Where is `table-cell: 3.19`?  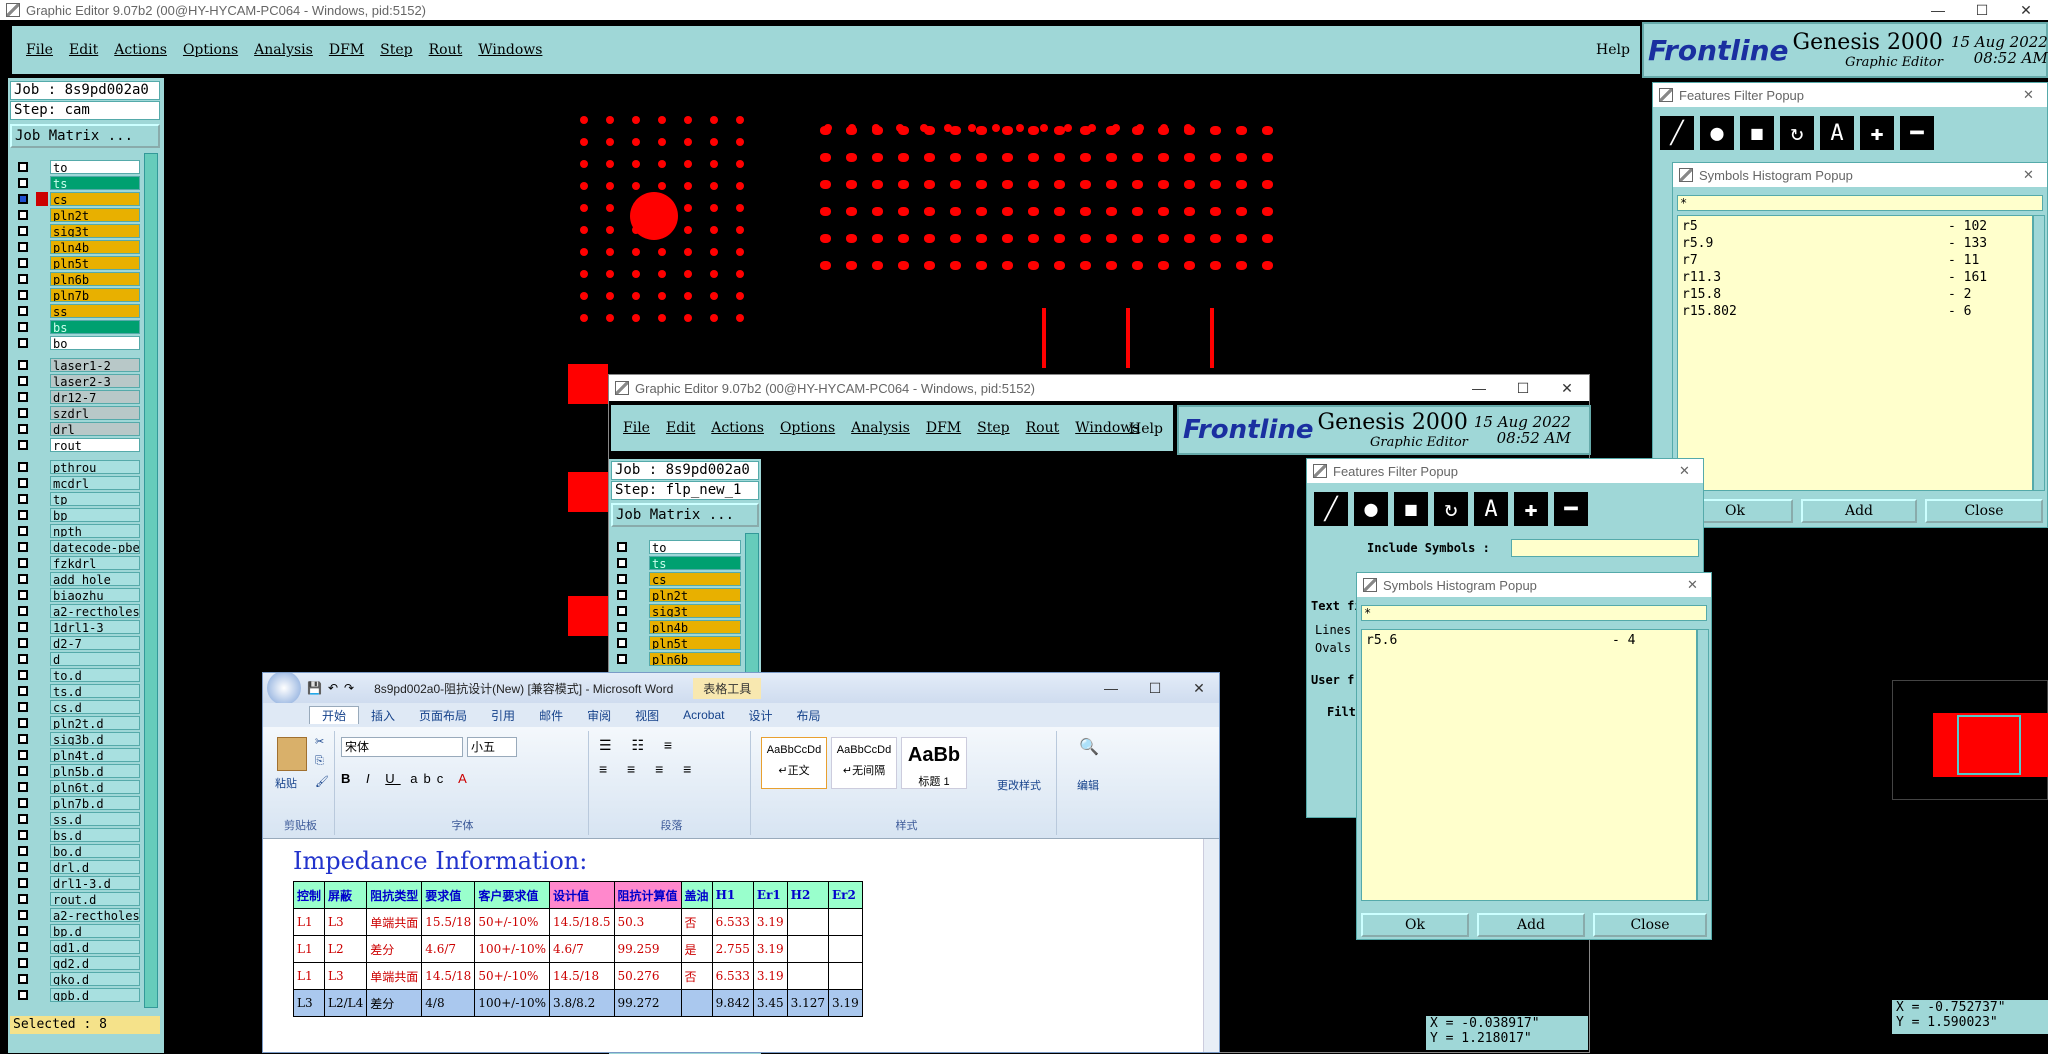 table-cell: 3.19 is located at coordinates (770, 949).